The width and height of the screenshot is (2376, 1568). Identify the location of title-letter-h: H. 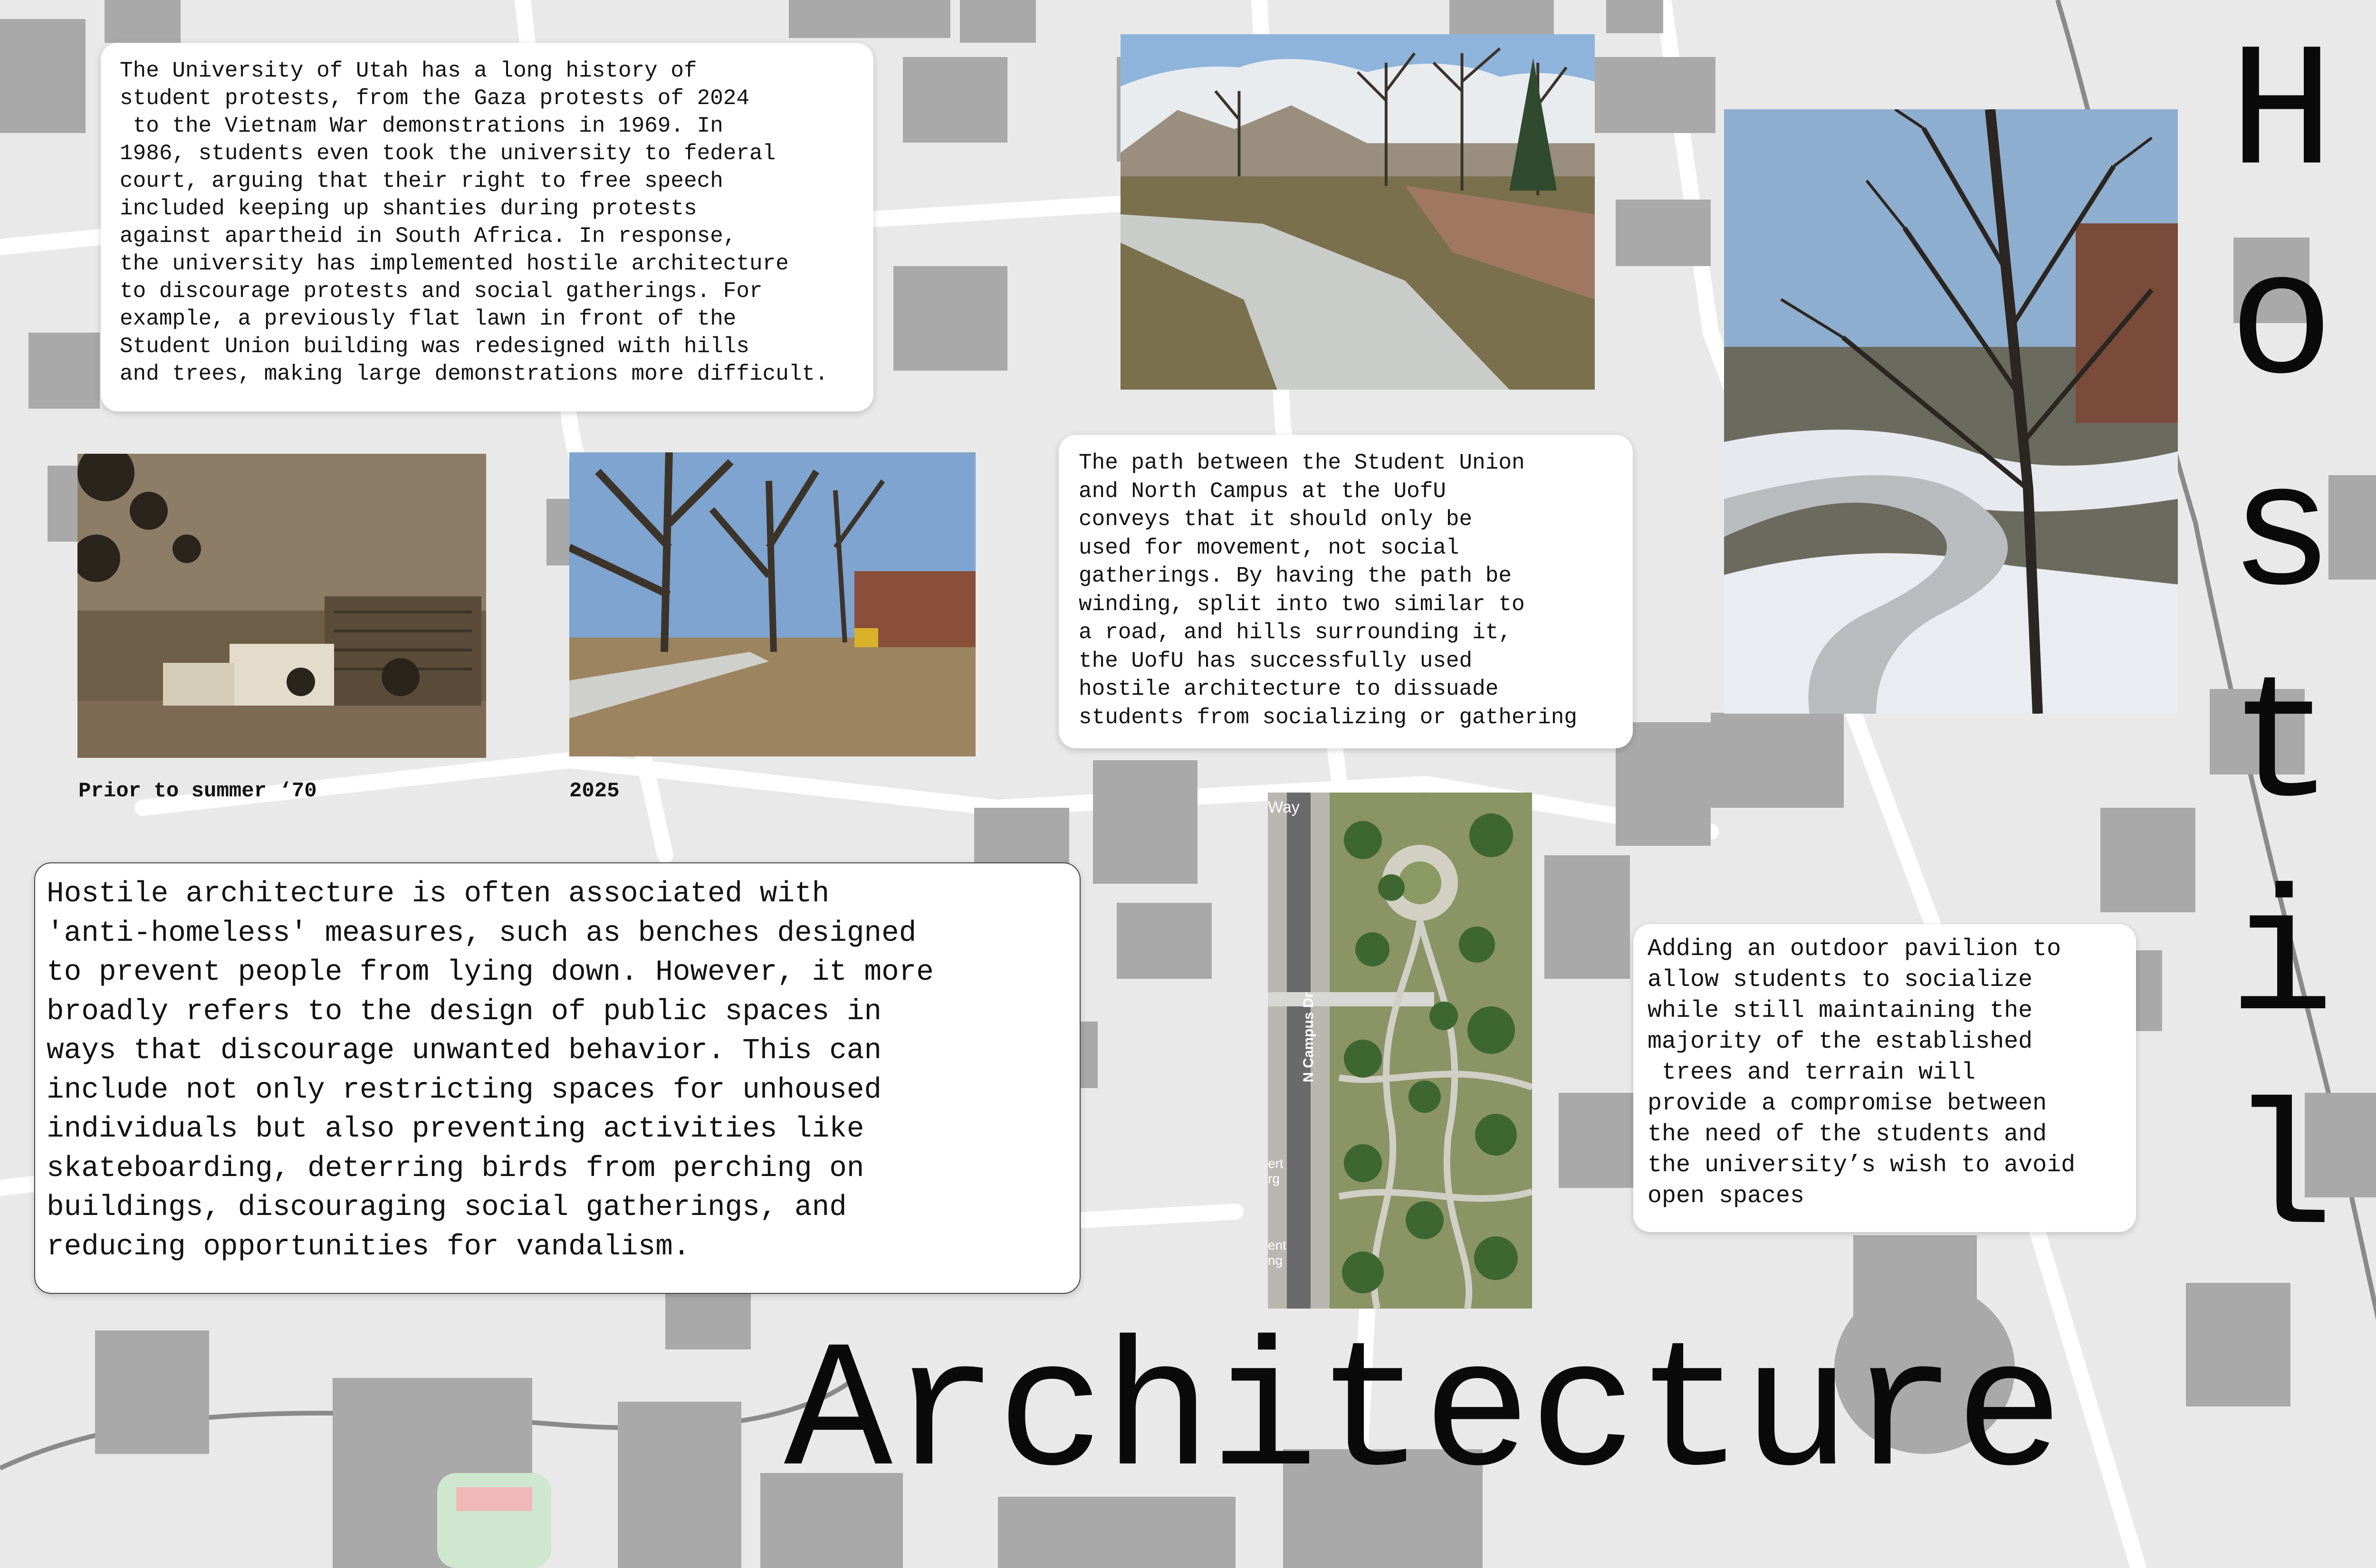
(2282, 117).